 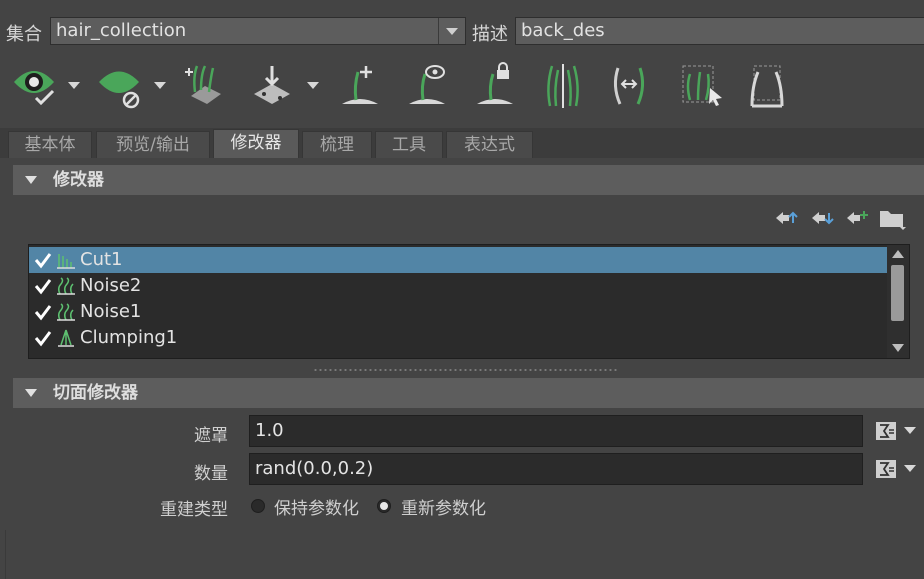 I want to click on modifier-name: Cut1, so click(x=101, y=259).